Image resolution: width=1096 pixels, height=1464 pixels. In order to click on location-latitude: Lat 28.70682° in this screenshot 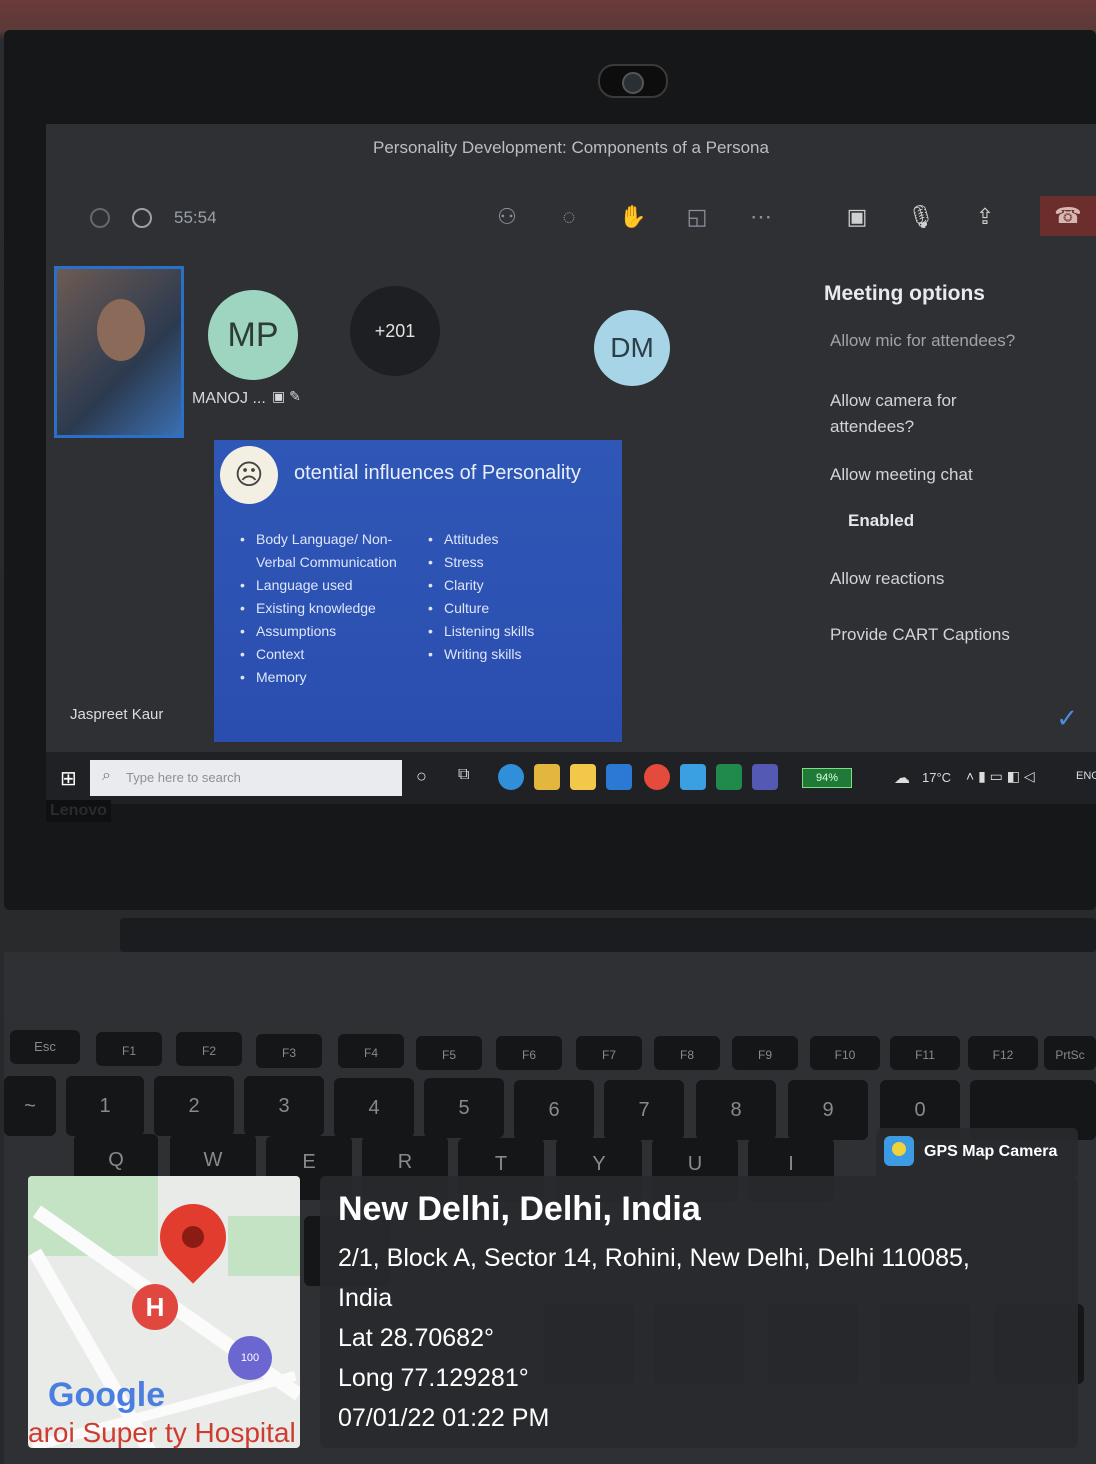, I will do `click(416, 1338)`.